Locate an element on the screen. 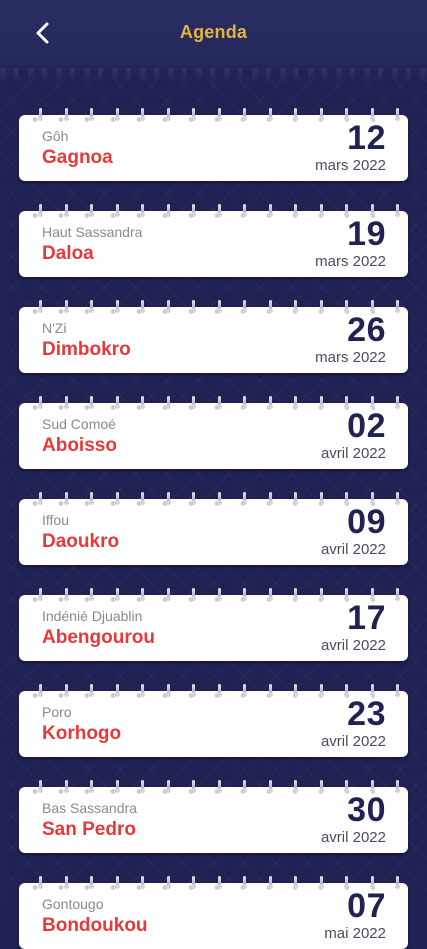 The width and height of the screenshot is (427, 949). region-label: Sud Comoé is located at coordinates (79, 424).